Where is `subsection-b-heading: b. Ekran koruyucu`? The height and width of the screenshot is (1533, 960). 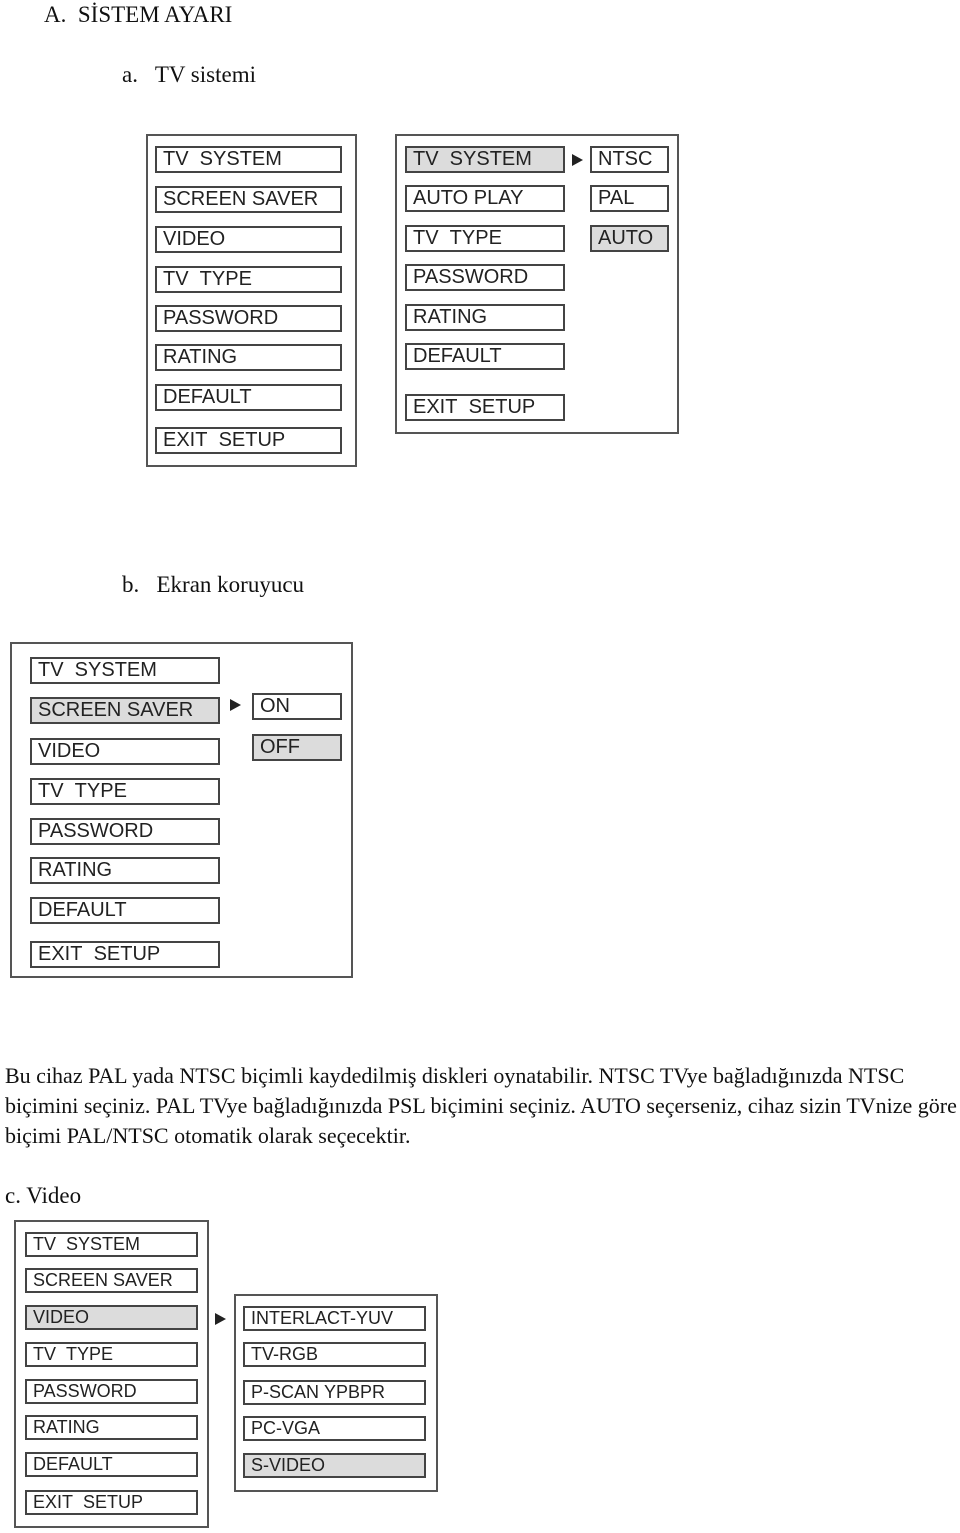
subsection-b-heading: b. Ekran koruyucu is located at coordinates (213, 585).